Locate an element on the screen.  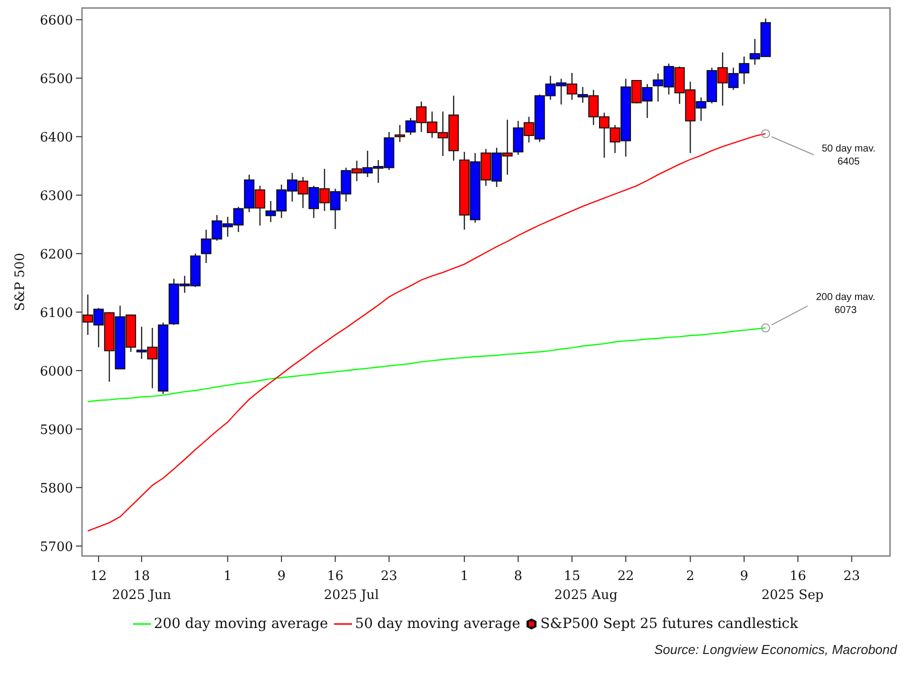
month-label: 2025 Sep is located at coordinates (792, 595).